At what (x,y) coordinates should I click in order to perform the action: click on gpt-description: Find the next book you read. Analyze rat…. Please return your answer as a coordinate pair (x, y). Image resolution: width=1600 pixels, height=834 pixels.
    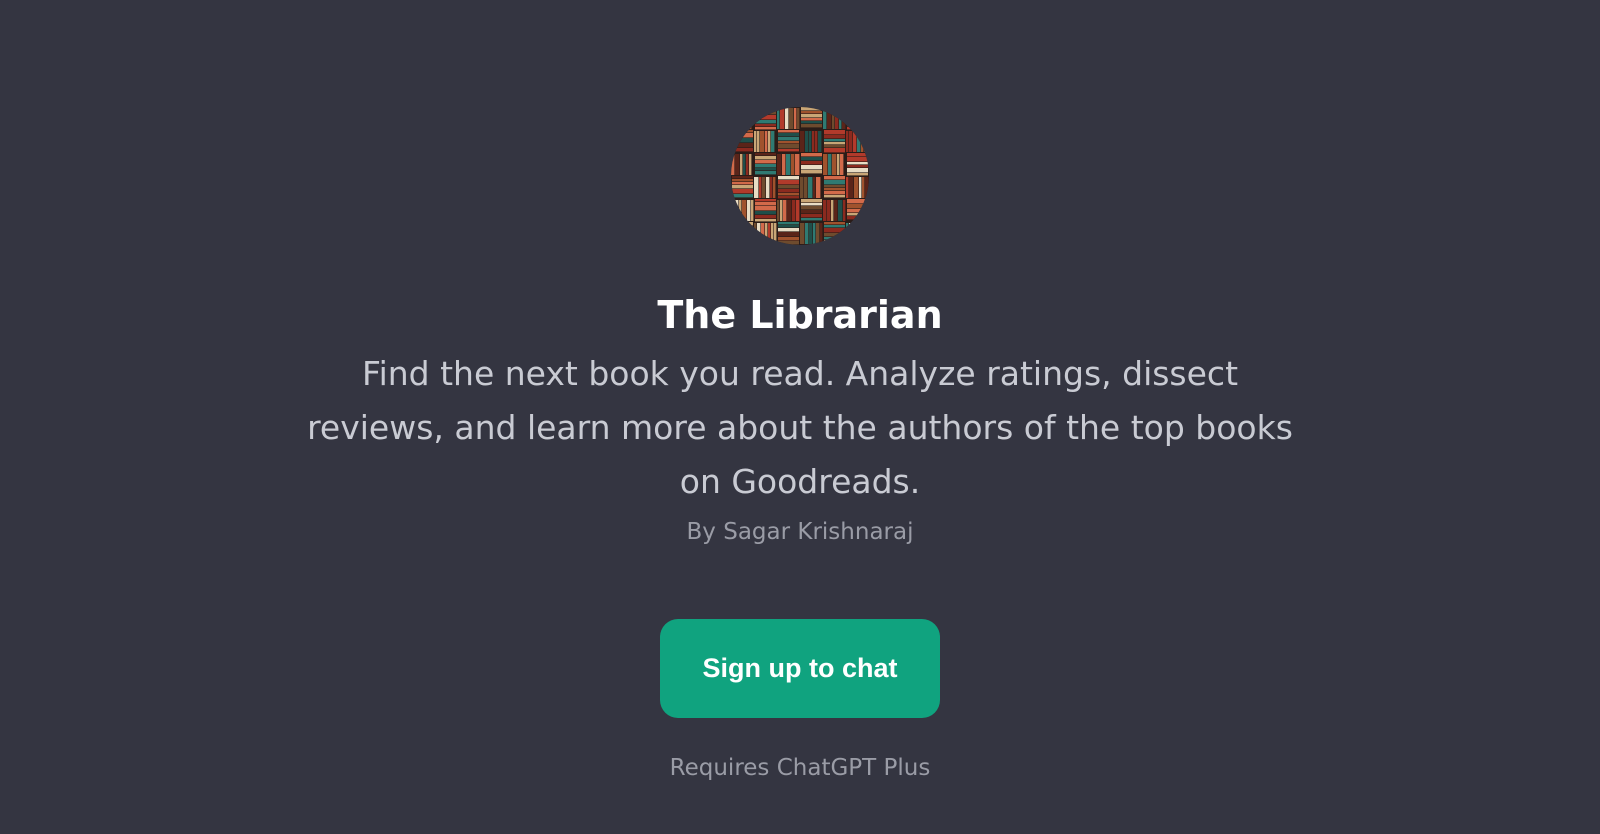
    Looking at the image, I should click on (800, 427).